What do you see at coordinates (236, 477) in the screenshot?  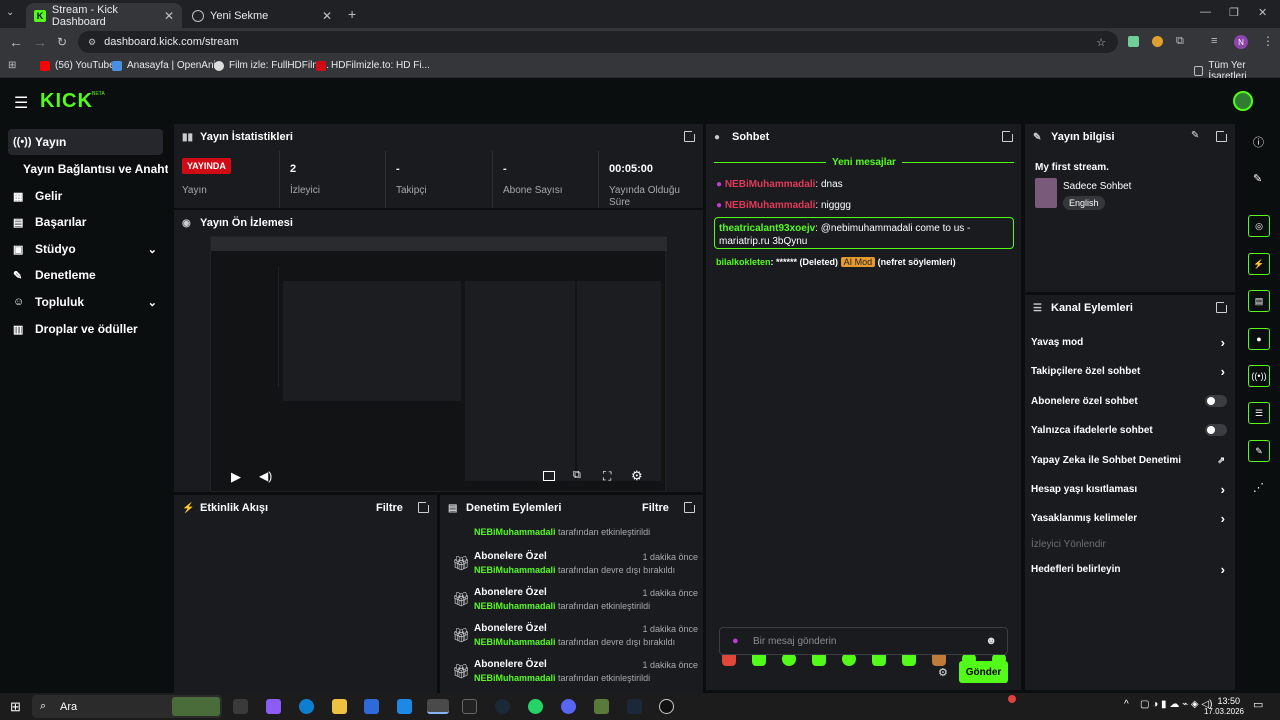 I see `play-icon: ▶` at bounding box center [236, 477].